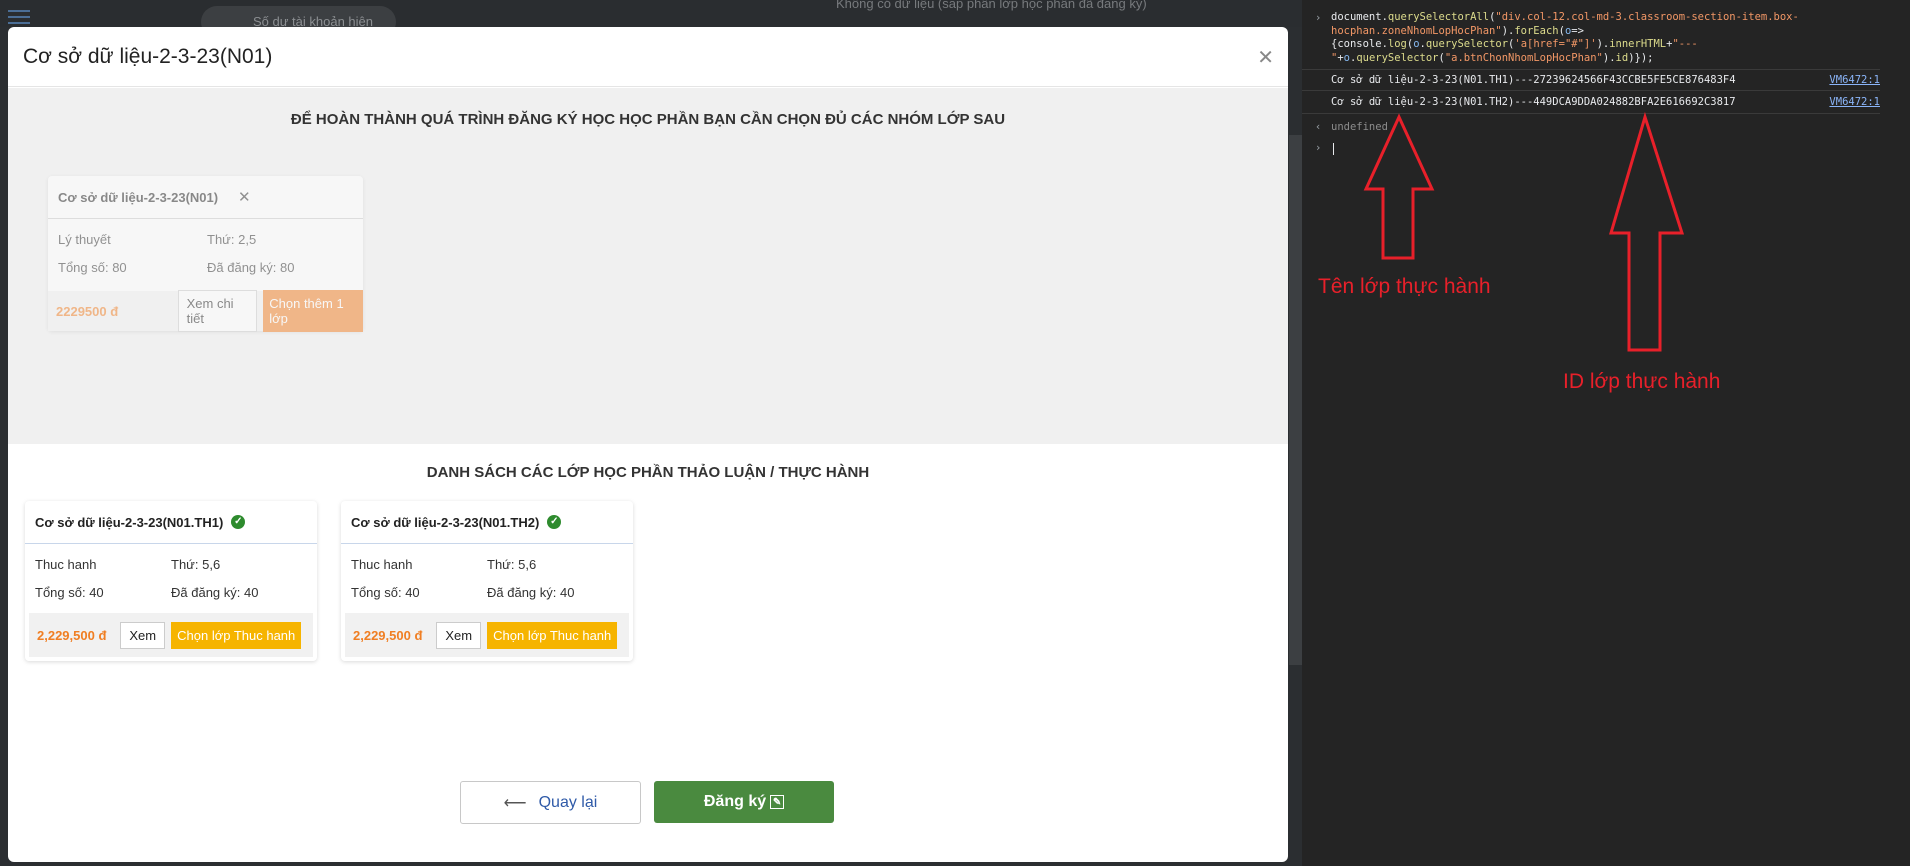 This screenshot has width=1910, height=866. Describe the element at coordinates (313, 311) in the screenshot. I see `add-class-button: Chọn thêm 1 lớp` at that location.